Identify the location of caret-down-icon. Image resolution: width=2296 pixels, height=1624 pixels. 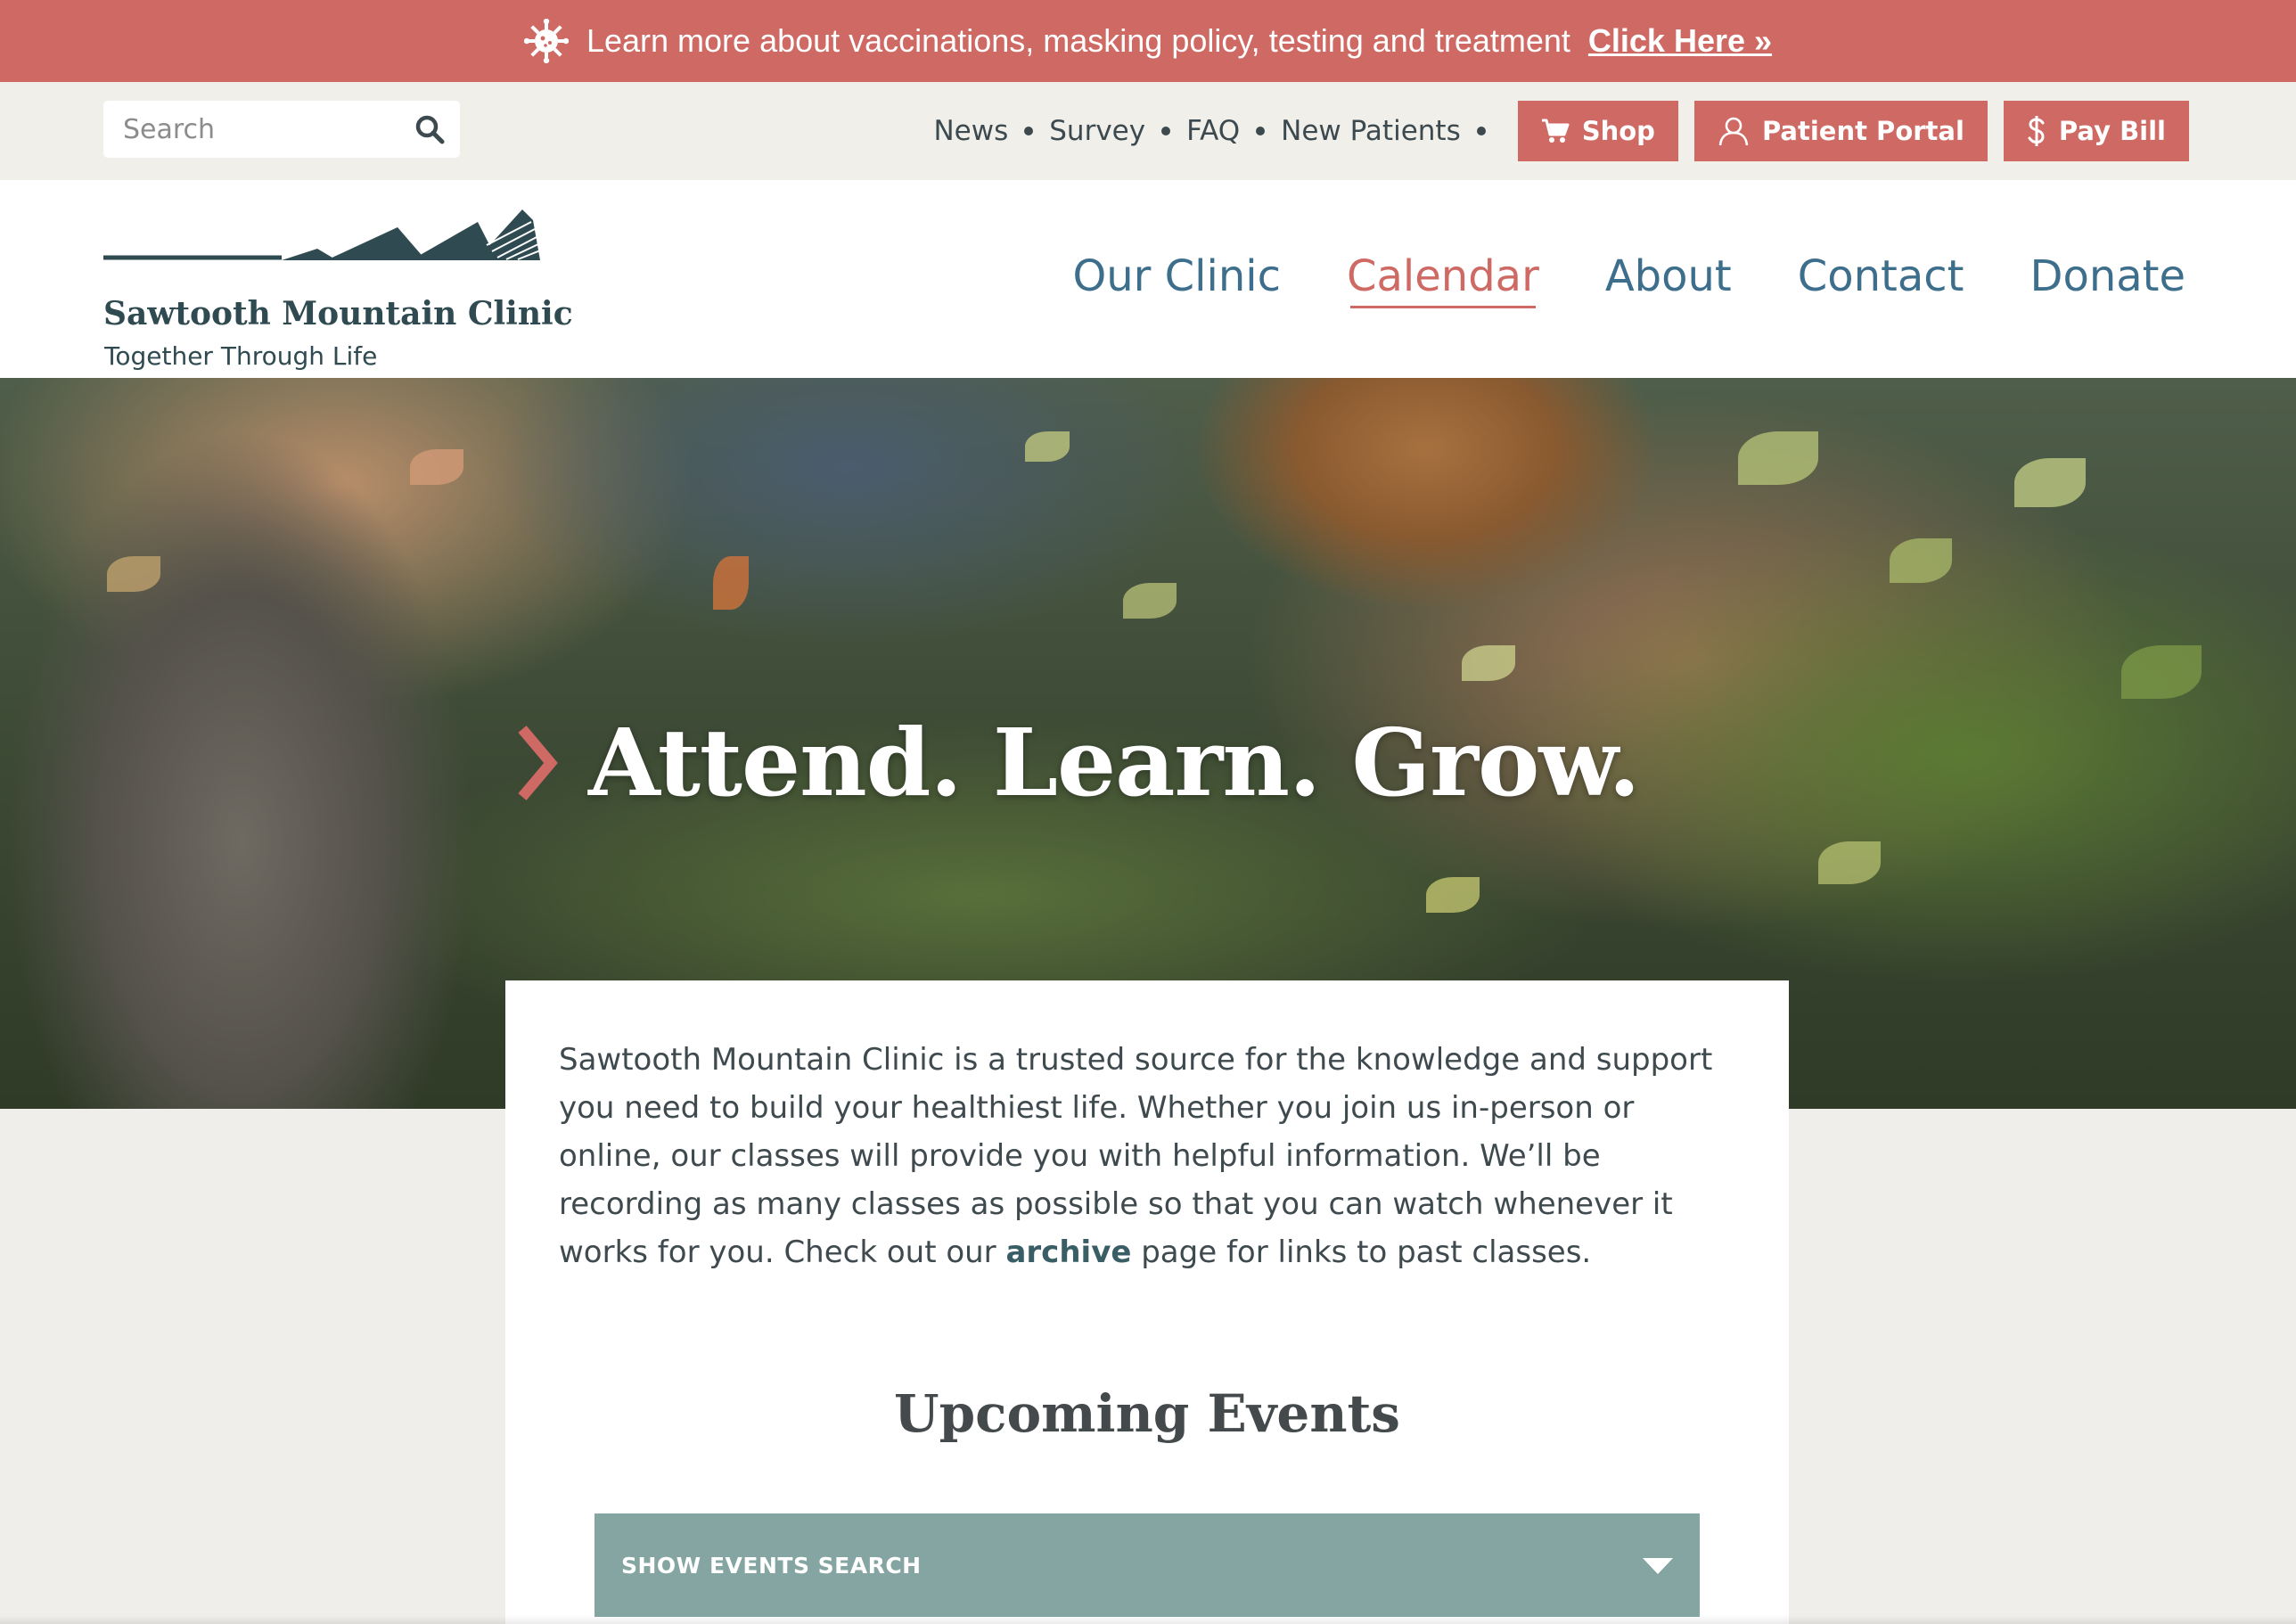
(1658, 1566).